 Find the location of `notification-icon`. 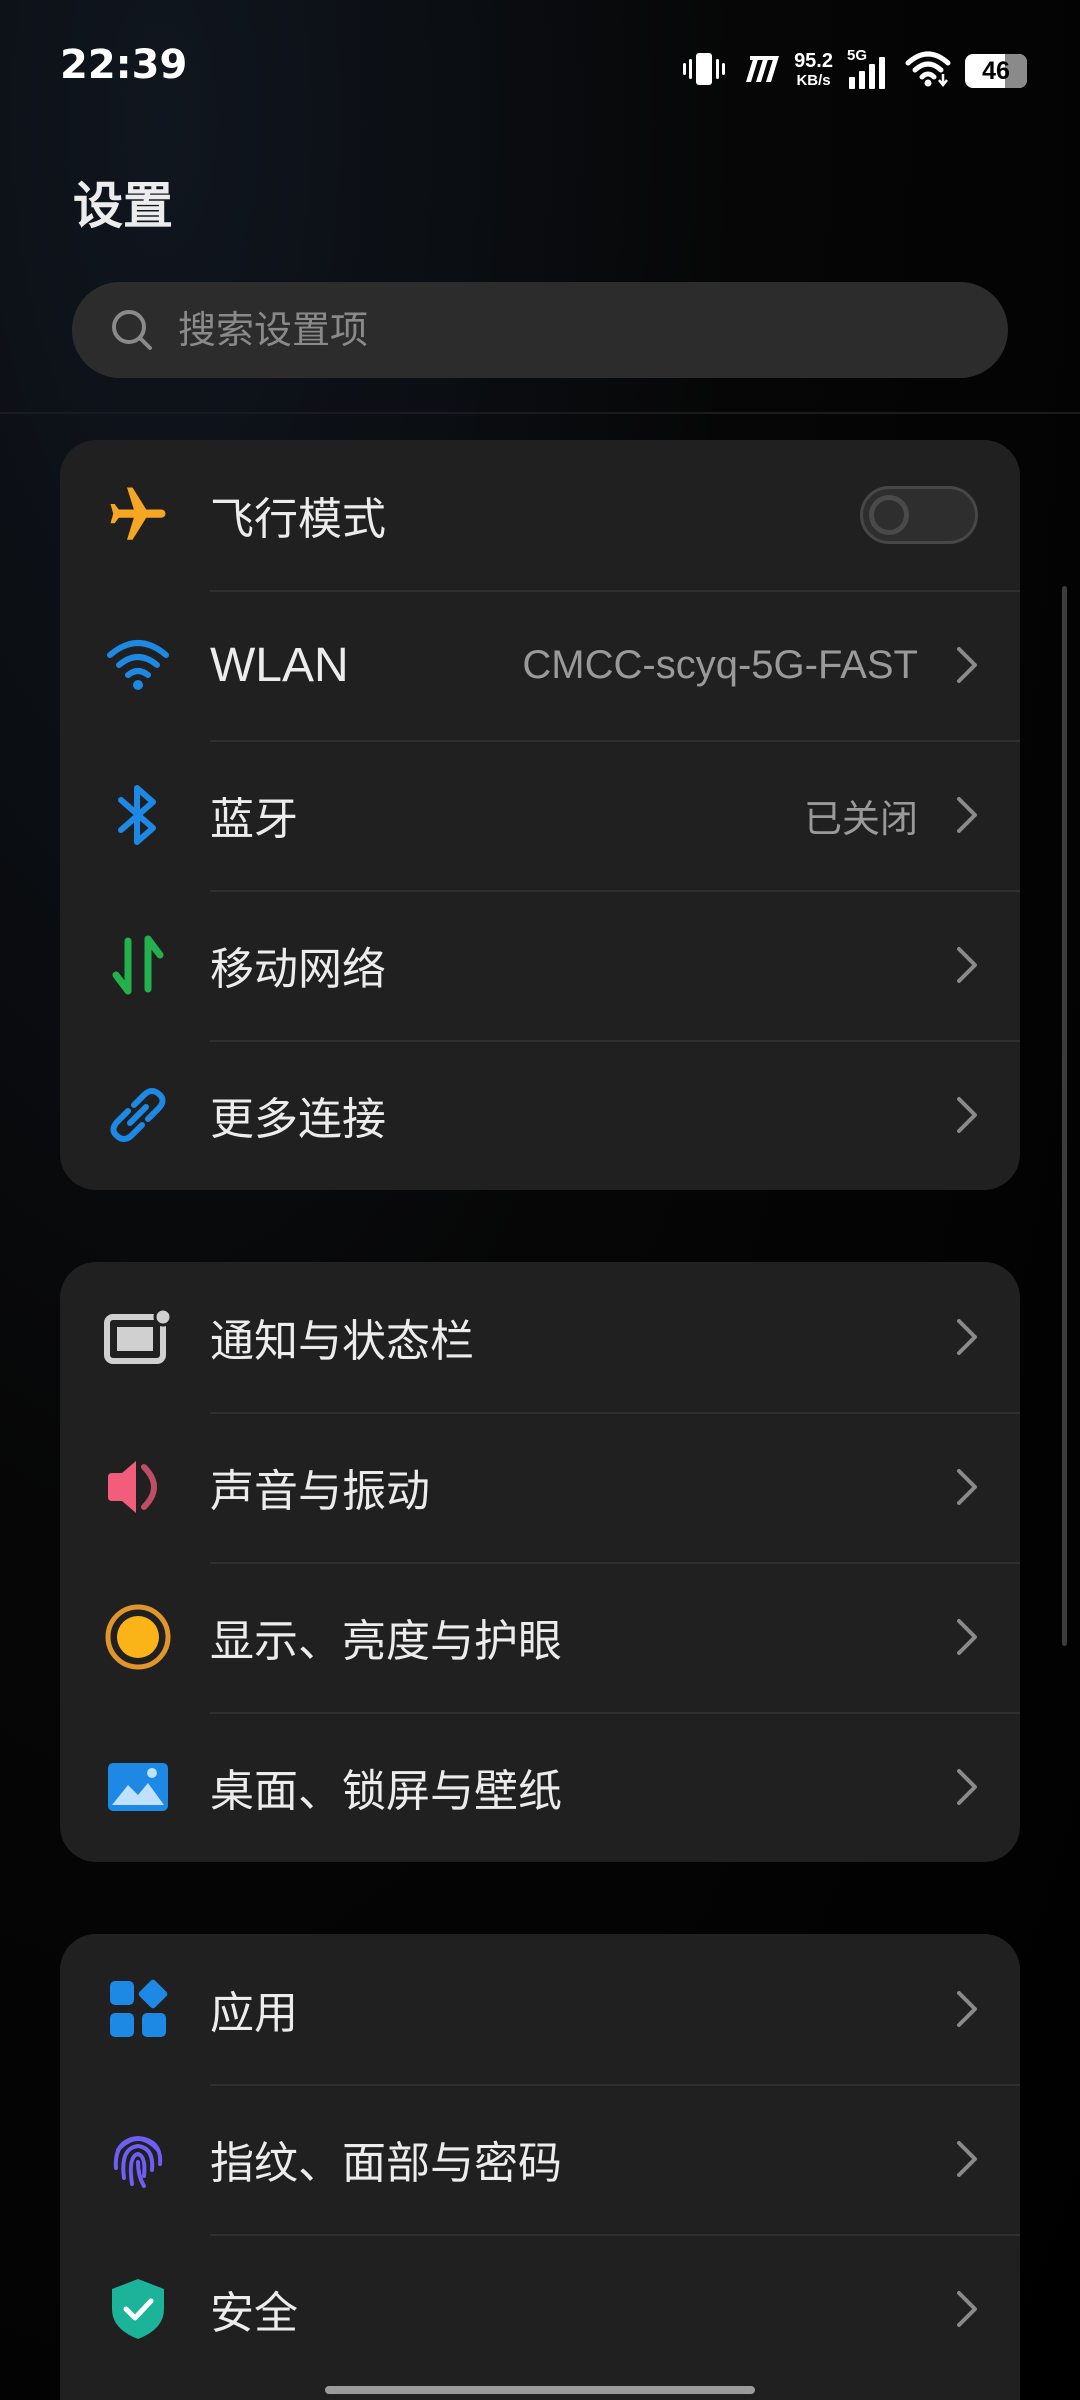

notification-icon is located at coordinates (138, 1337).